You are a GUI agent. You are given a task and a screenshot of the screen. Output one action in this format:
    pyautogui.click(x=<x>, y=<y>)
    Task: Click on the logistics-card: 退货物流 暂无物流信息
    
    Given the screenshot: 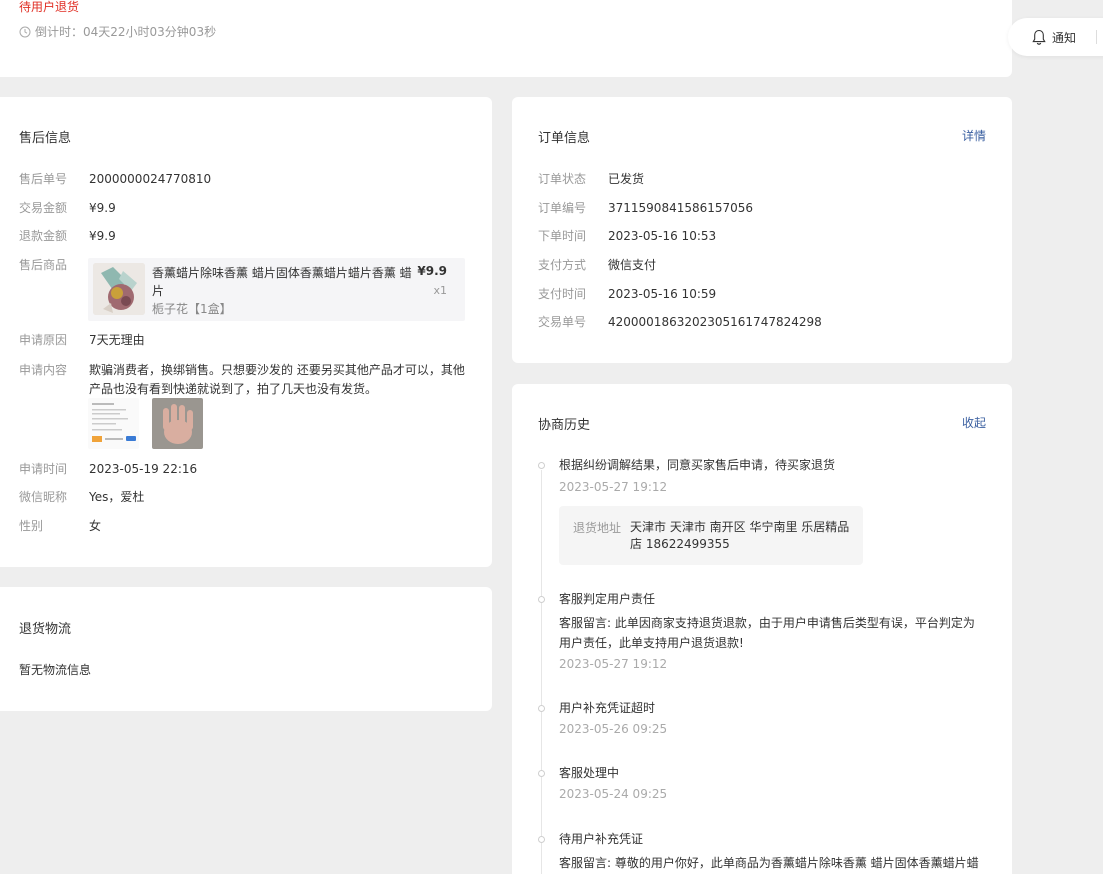 What is the action you would take?
    pyautogui.click(x=246, y=649)
    